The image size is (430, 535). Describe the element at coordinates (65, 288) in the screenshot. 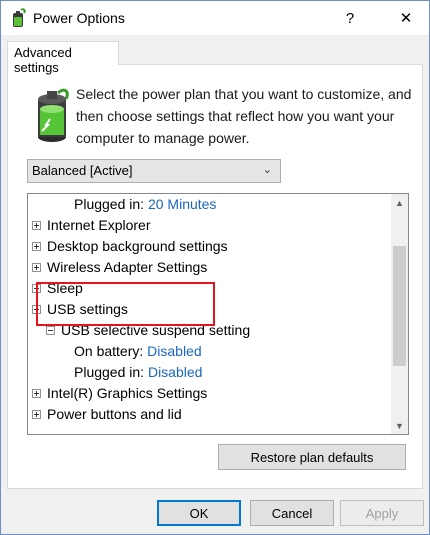

I see `node-label: Sleep` at that location.